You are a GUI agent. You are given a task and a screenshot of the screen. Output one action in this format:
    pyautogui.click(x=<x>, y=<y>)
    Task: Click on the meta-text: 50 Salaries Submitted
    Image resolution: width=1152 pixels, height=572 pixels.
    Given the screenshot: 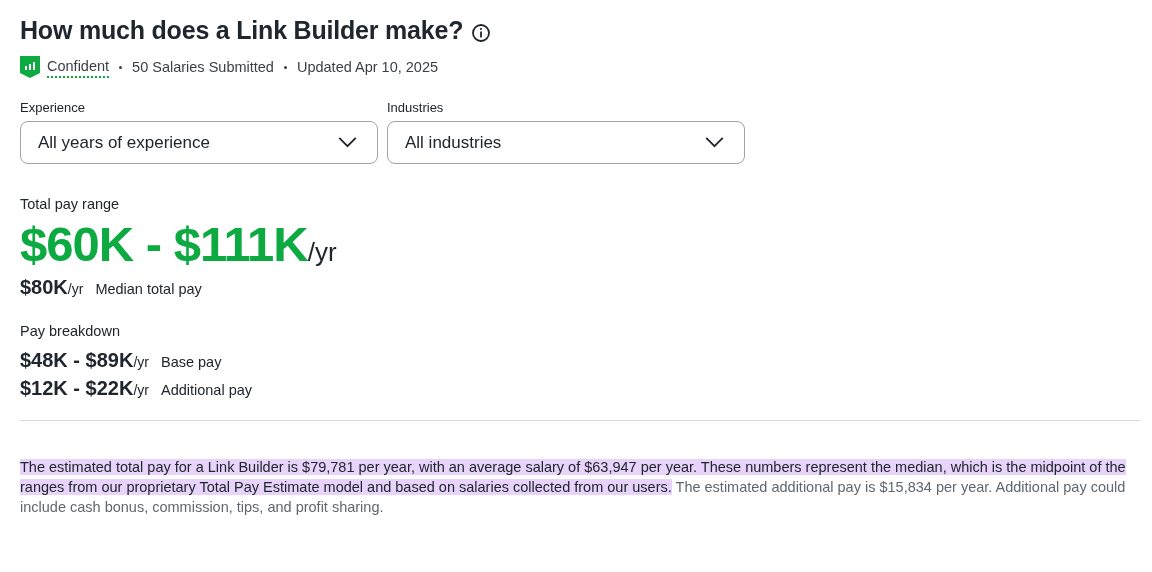 What is the action you would take?
    pyautogui.click(x=203, y=67)
    